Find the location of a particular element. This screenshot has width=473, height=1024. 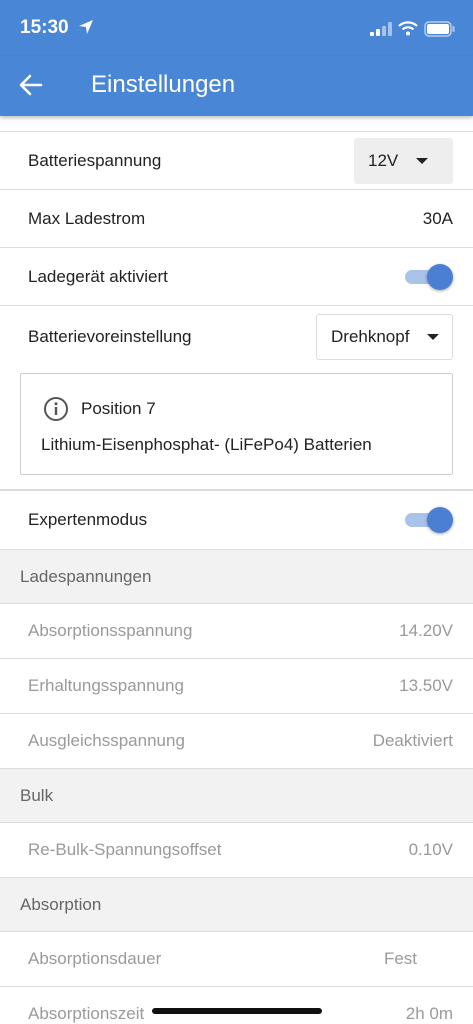

absorption-duration-value: Fest is located at coordinates (400, 958).